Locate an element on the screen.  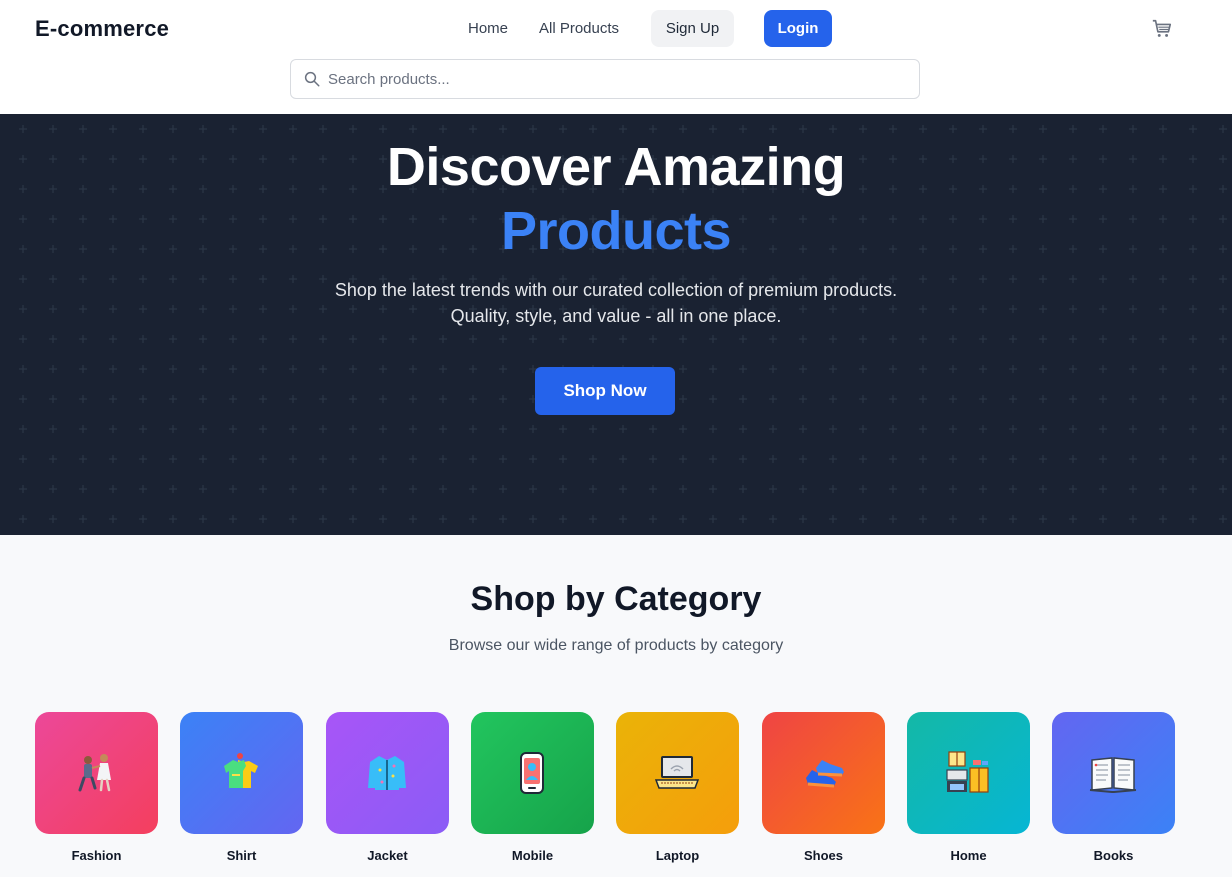
category-label: Mobile is located at coordinates (532, 855).